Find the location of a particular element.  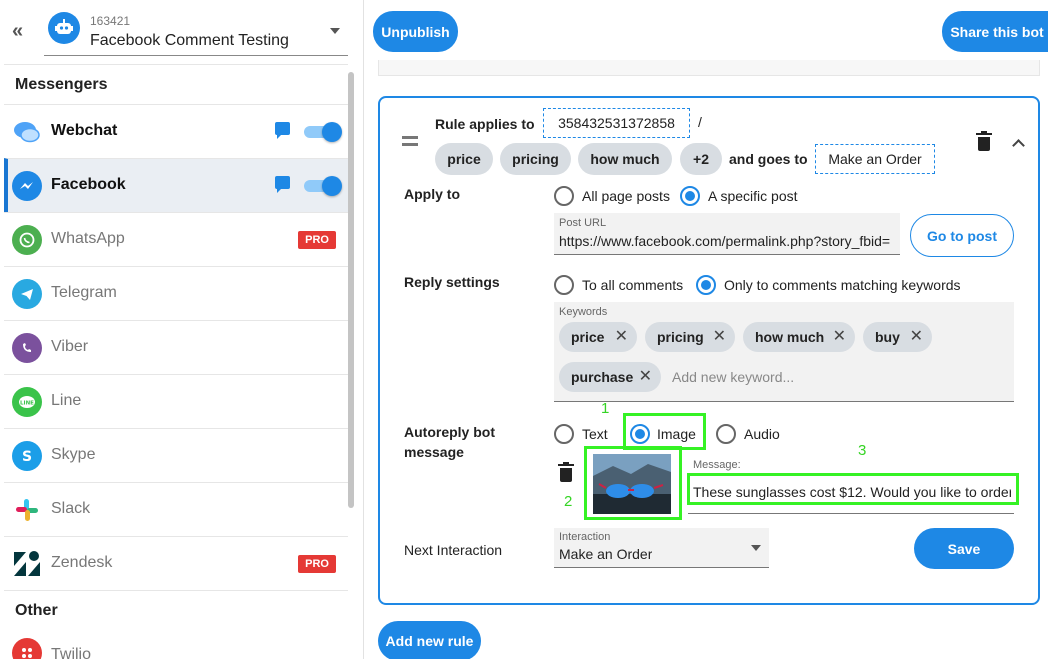

rule-applies-label: Rule applies to is located at coordinates (485, 124).